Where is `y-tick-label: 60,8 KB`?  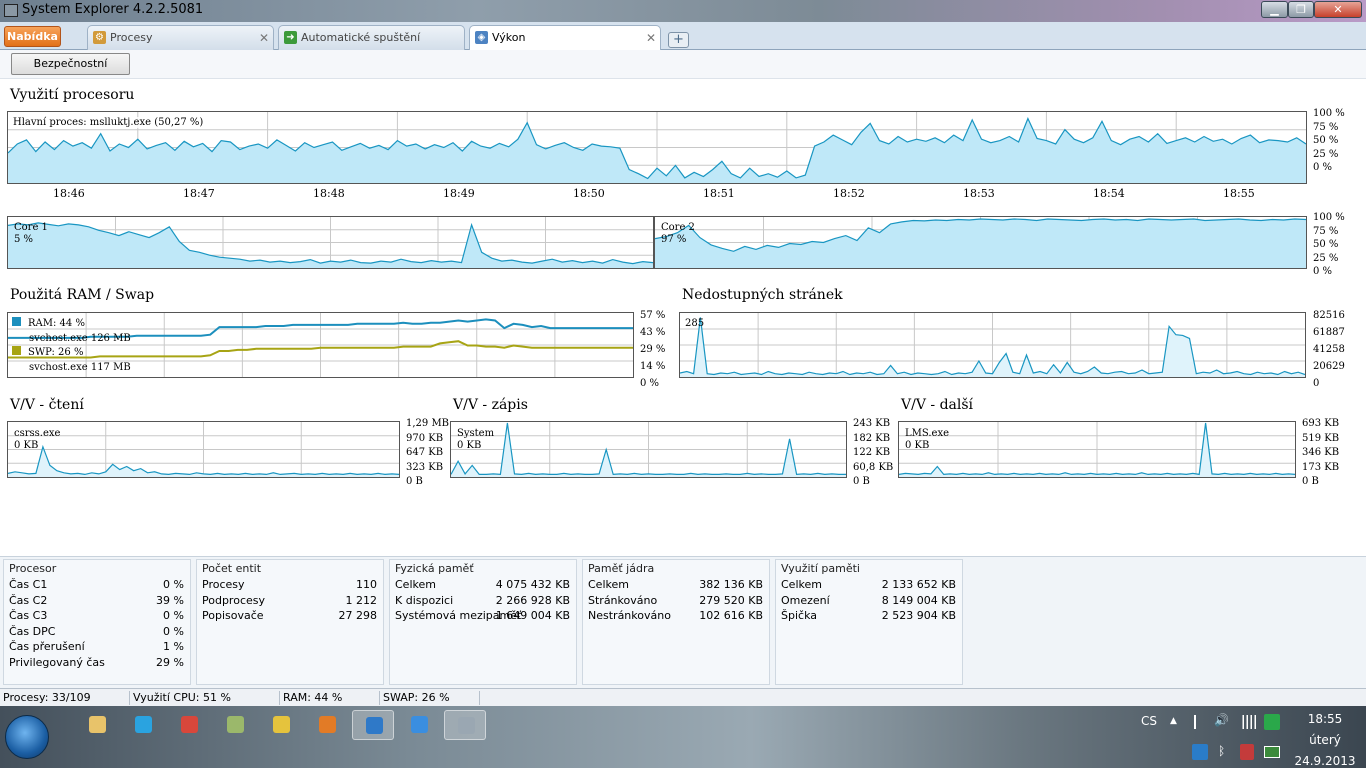 y-tick-label: 60,8 KB is located at coordinates (873, 467).